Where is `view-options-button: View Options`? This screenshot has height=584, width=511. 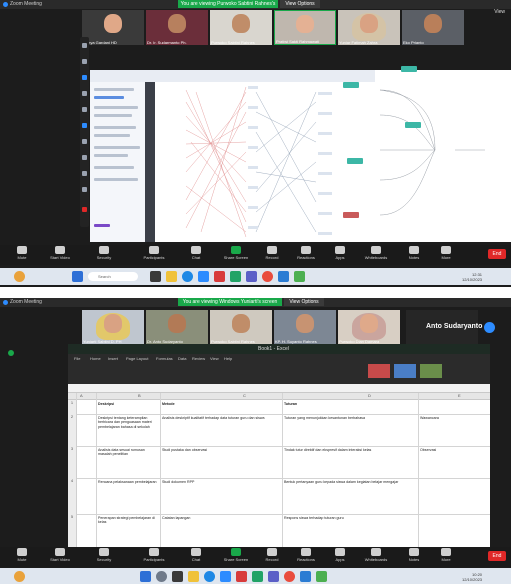 view-options-button: View Options is located at coordinates (300, 4).